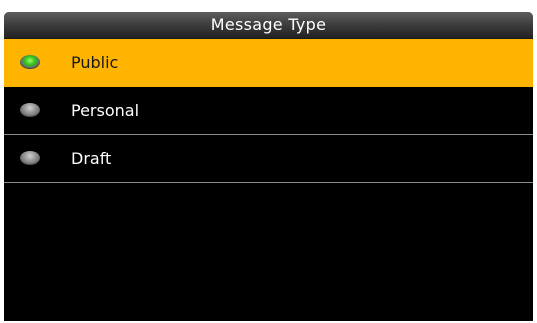  I want to click on radio-selected-icon, so click(30, 62).